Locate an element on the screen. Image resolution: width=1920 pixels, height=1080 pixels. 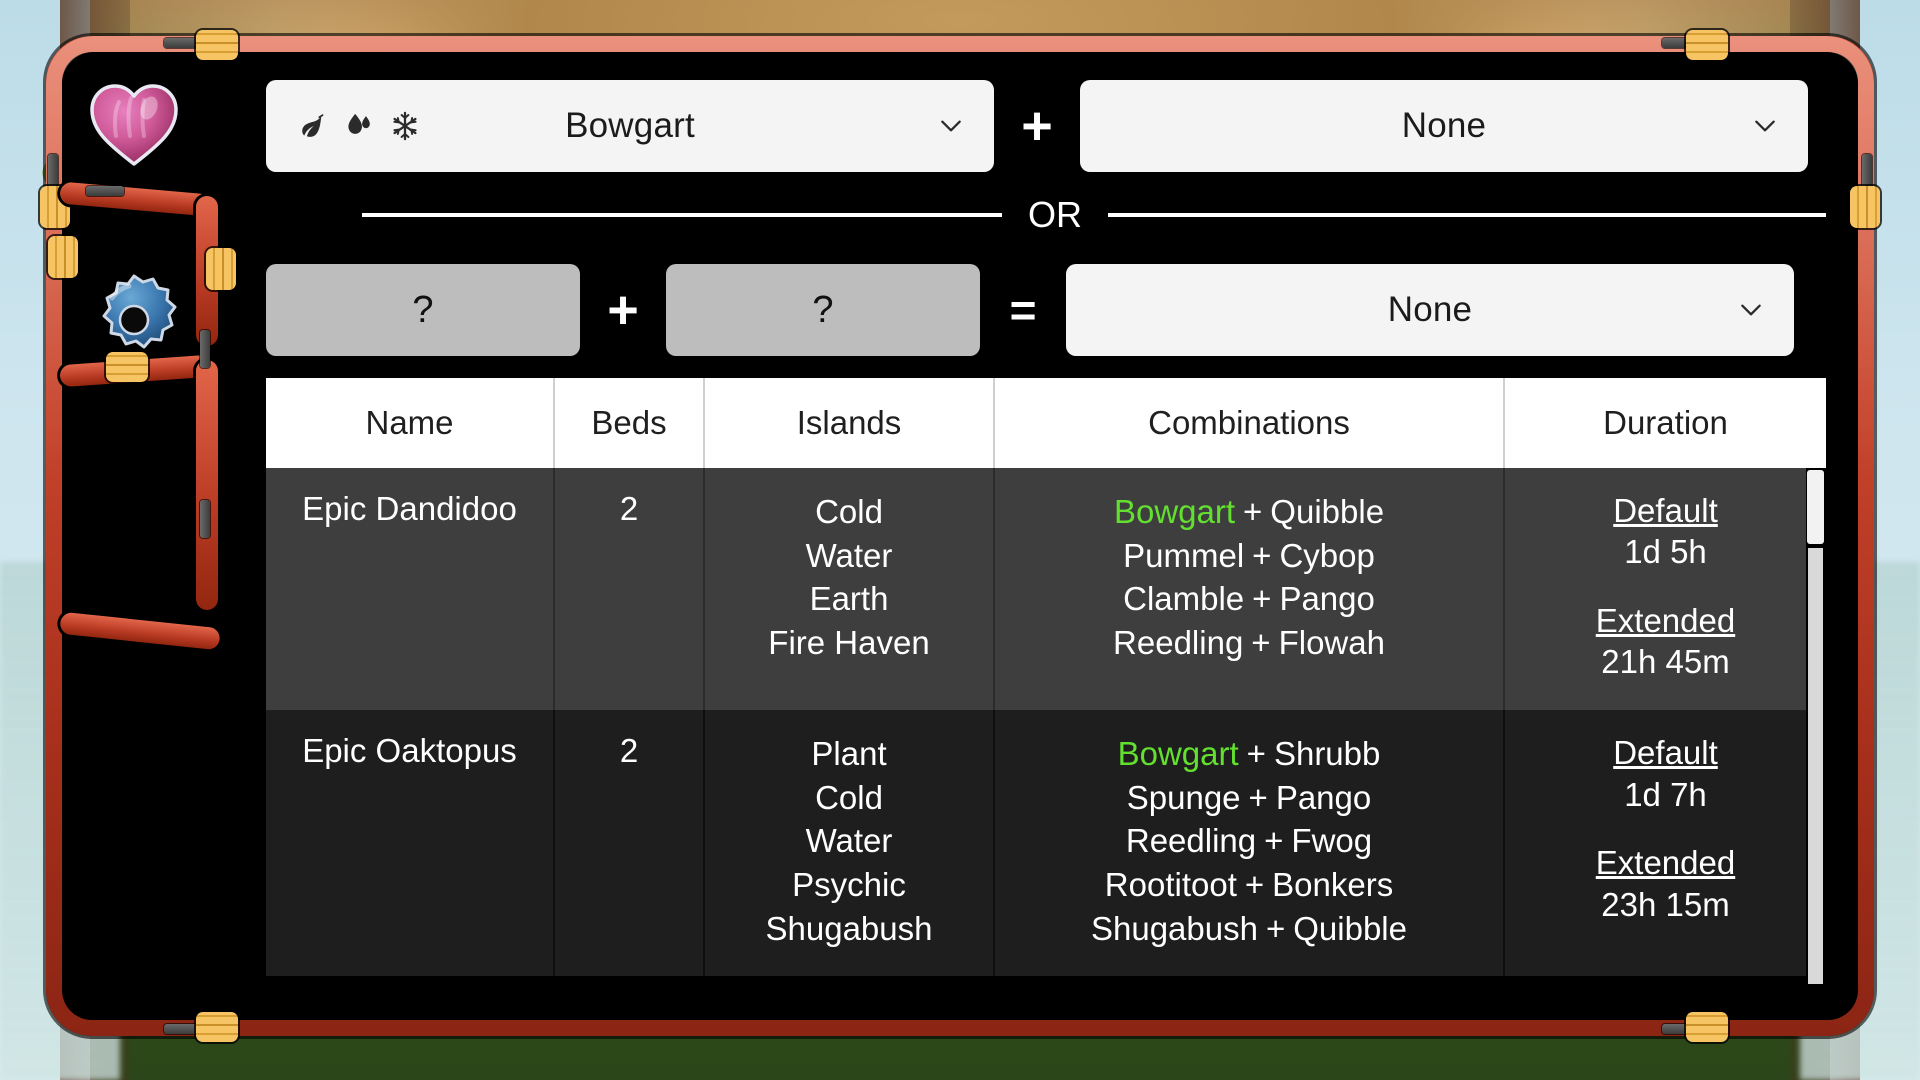
result-select: None is located at coordinates (1430, 310).